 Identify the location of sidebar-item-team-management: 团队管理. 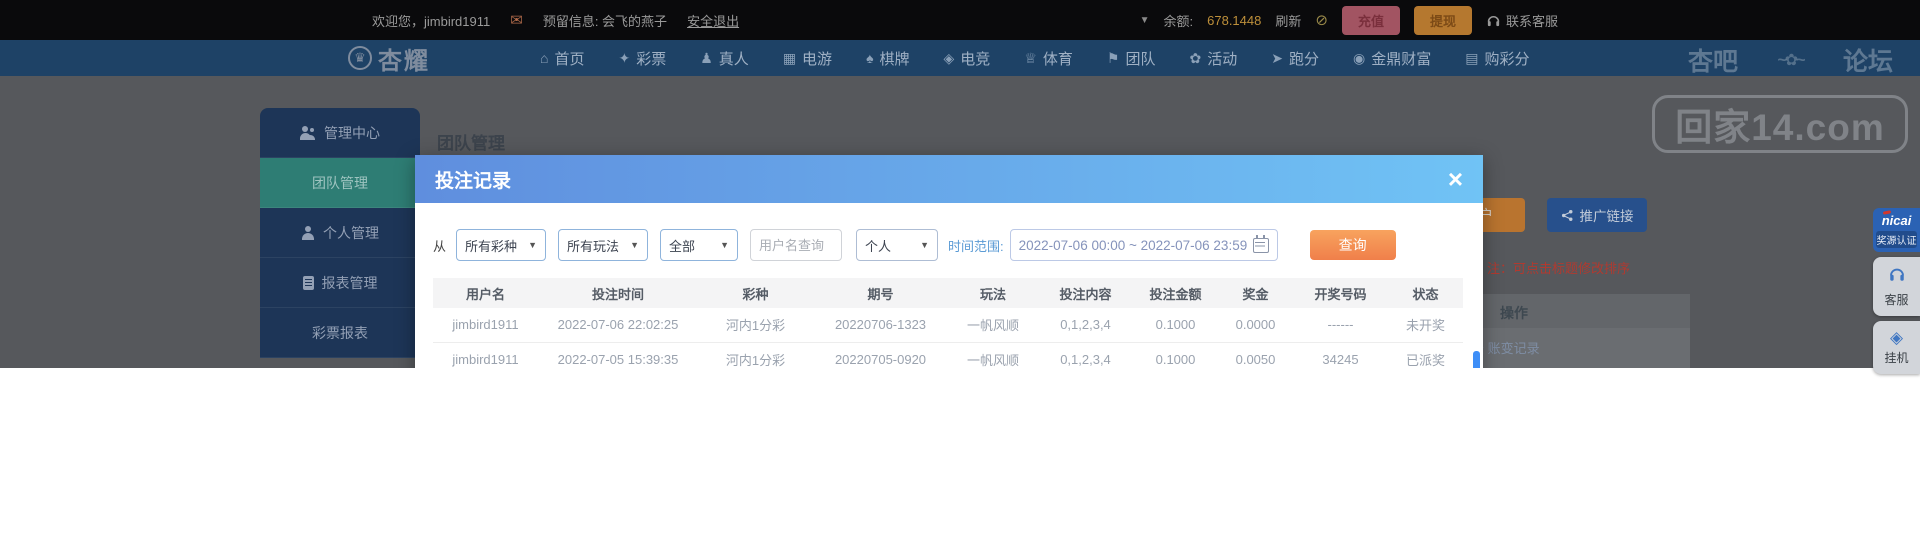
(340, 183).